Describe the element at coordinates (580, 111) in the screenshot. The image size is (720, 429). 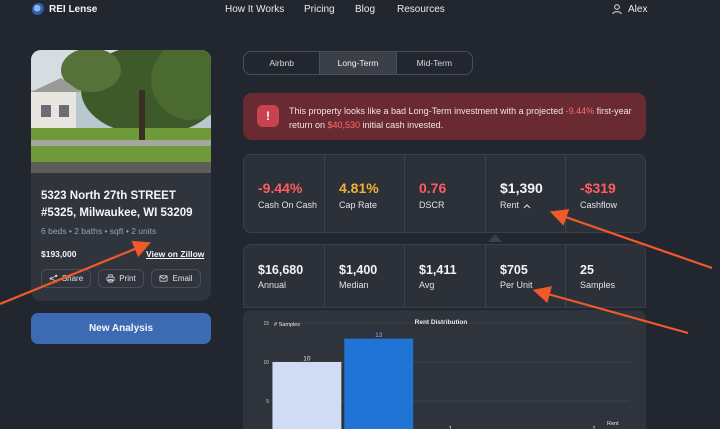
I see `alert-return-pct: -9.44%` at that location.